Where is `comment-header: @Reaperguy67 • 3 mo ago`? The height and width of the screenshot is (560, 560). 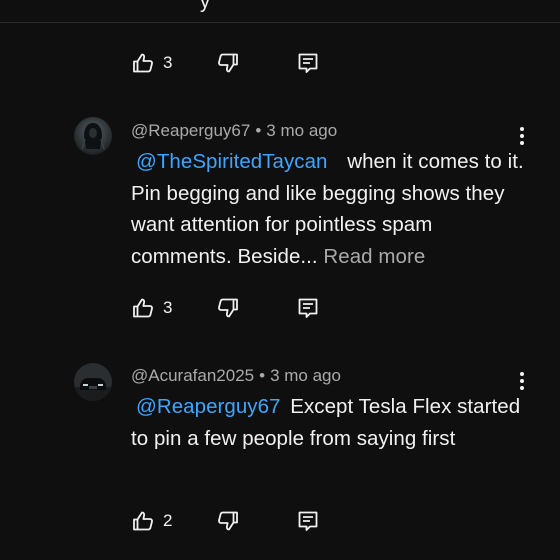 comment-header: @Reaperguy67 • 3 mo ago is located at coordinates (234, 131).